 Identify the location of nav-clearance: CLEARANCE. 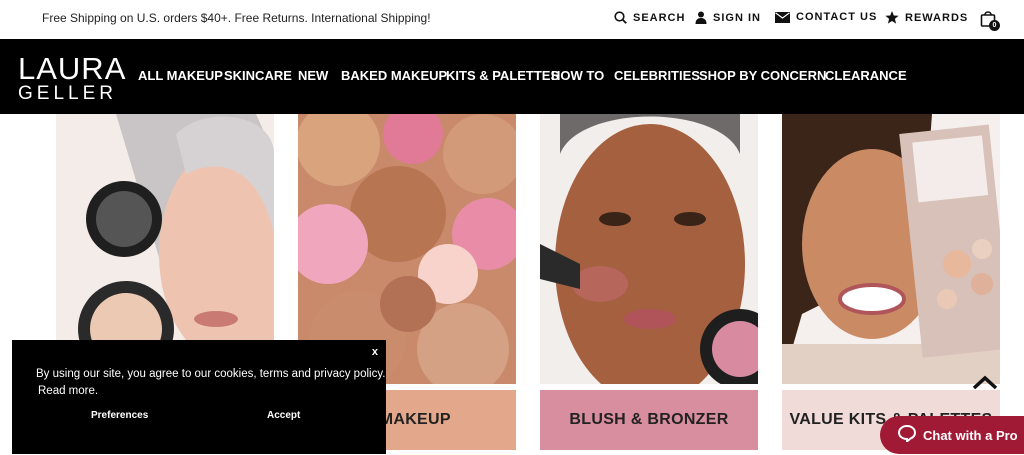
(866, 75).